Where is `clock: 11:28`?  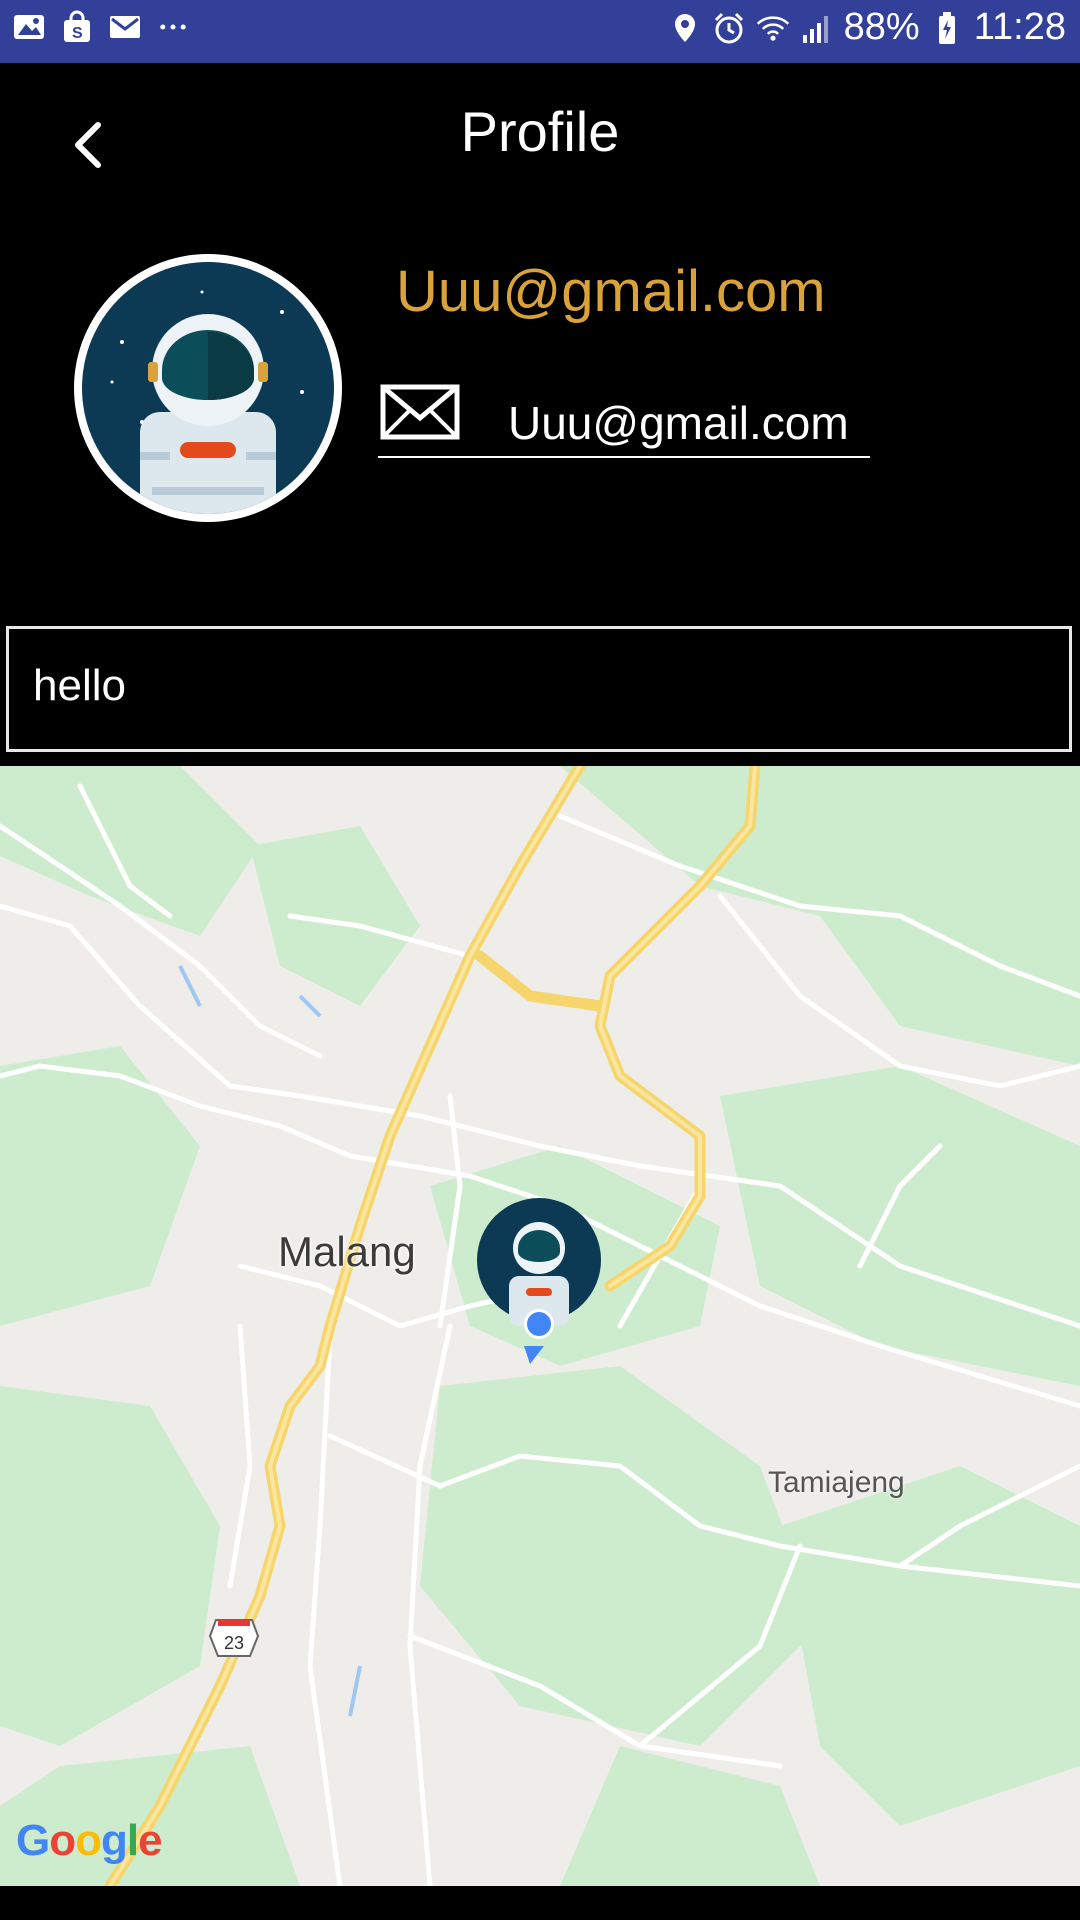
clock: 11:28 is located at coordinates (1019, 27).